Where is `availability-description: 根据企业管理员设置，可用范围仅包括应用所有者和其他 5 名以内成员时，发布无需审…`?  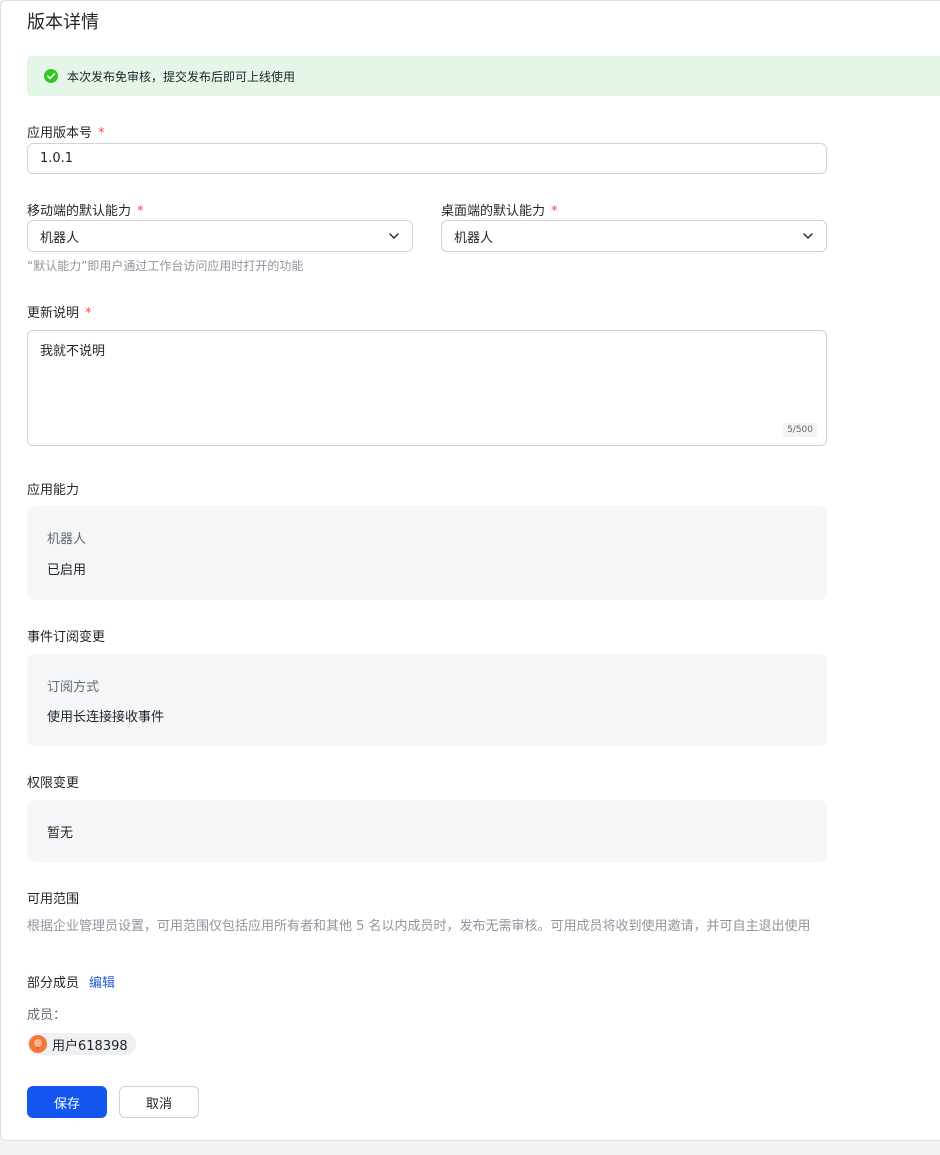 availability-description: 根据企业管理员设置，可用范围仅包括应用所有者和其他 5 名以内成员时，发布无需审… is located at coordinates (419, 926).